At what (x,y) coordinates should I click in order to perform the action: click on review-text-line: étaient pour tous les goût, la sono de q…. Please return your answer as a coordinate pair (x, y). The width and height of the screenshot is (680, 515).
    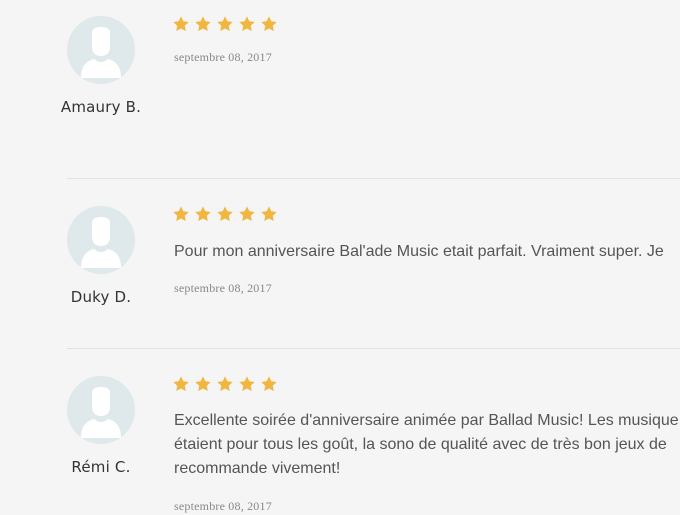
    Looking at the image, I should click on (420, 444).